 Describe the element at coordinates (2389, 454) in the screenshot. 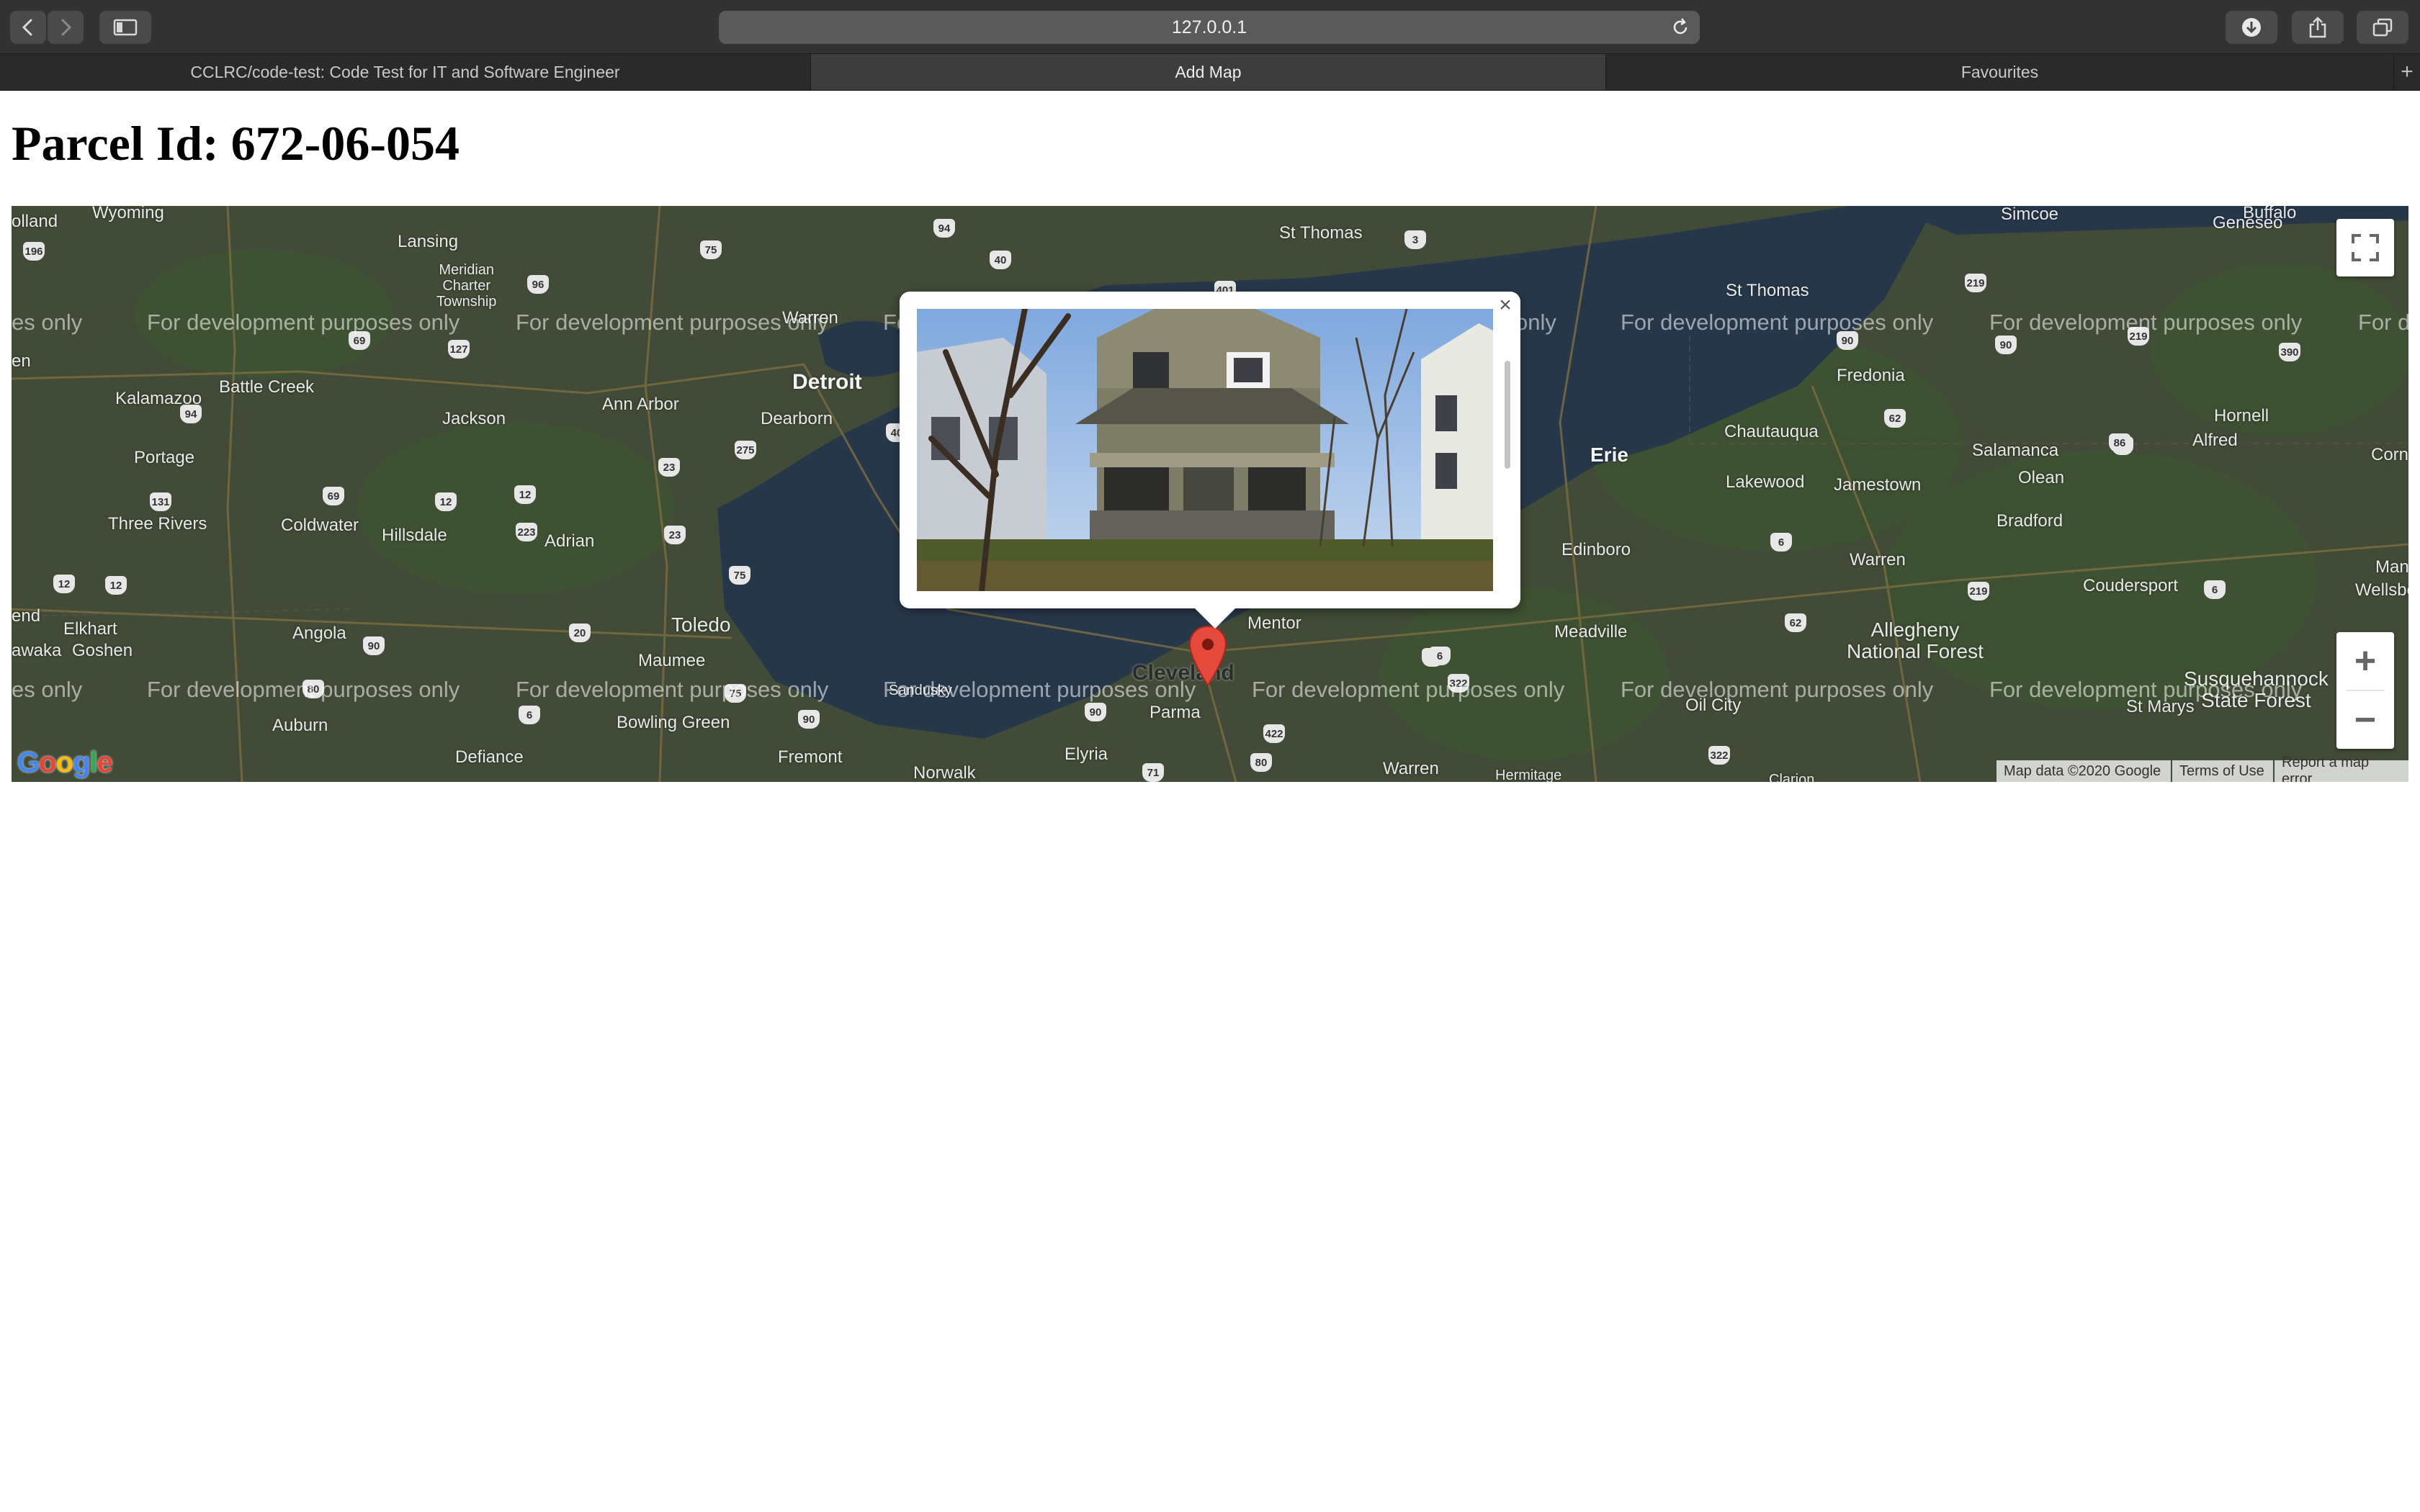

I see `city-label: Corni` at that location.